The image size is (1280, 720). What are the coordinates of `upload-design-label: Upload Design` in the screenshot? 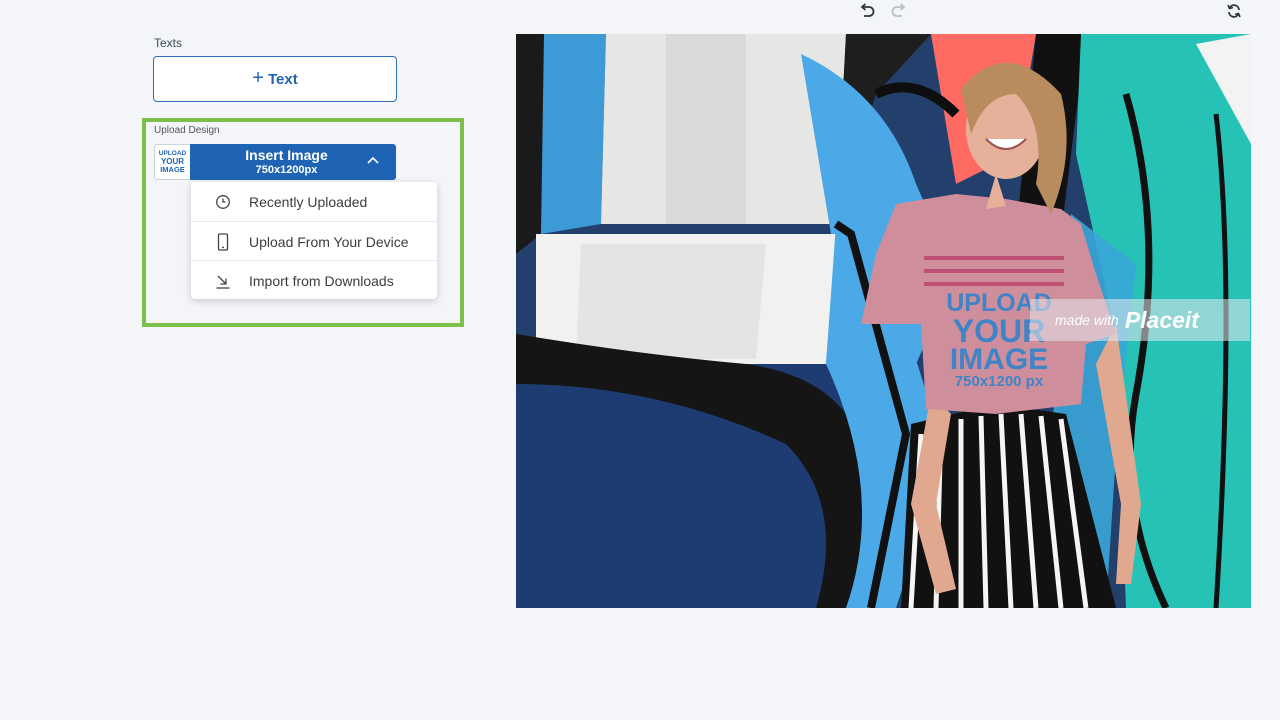 It's located at (187, 130).